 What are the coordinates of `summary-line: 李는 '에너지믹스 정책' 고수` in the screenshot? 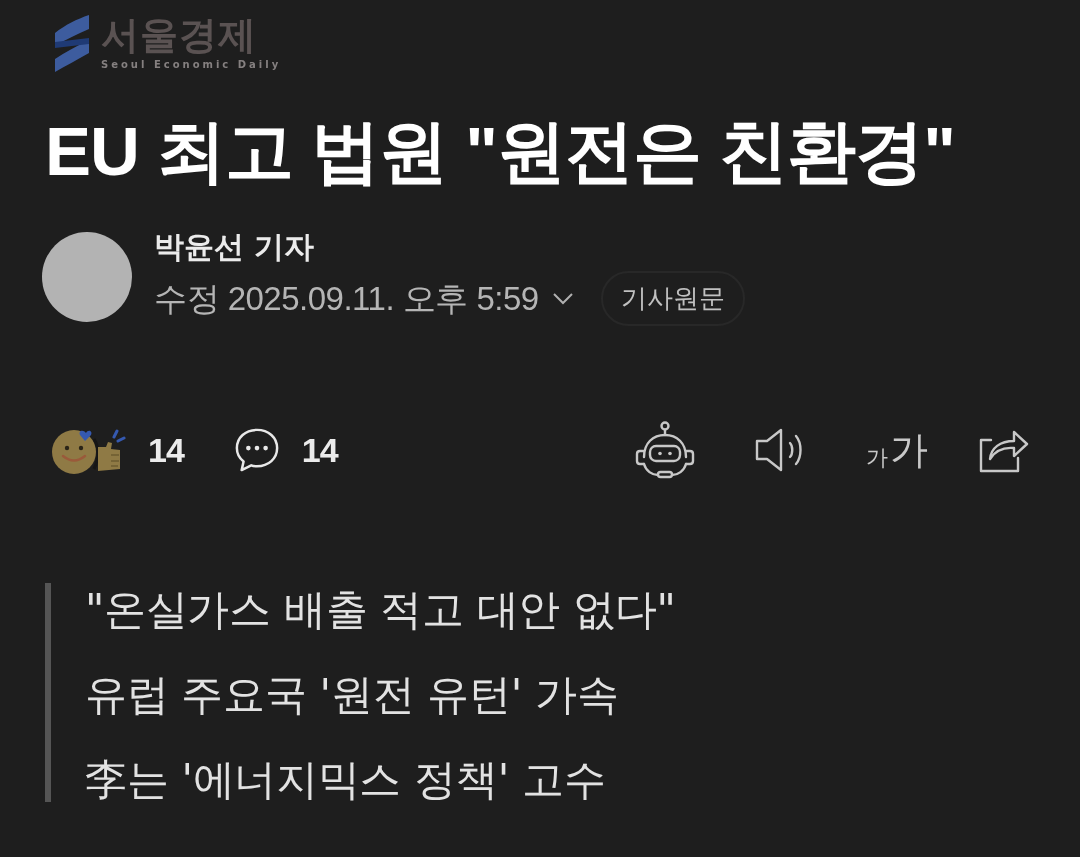 It's located at (345, 778).